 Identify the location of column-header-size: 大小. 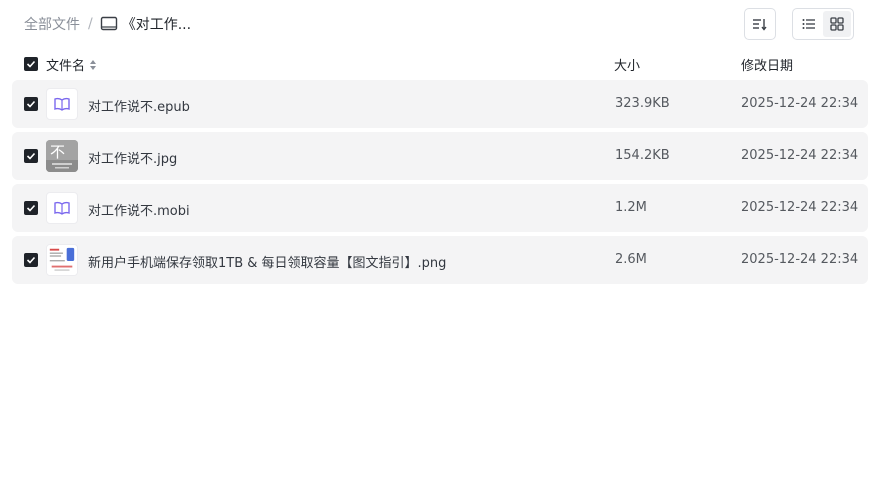
(627, 64).